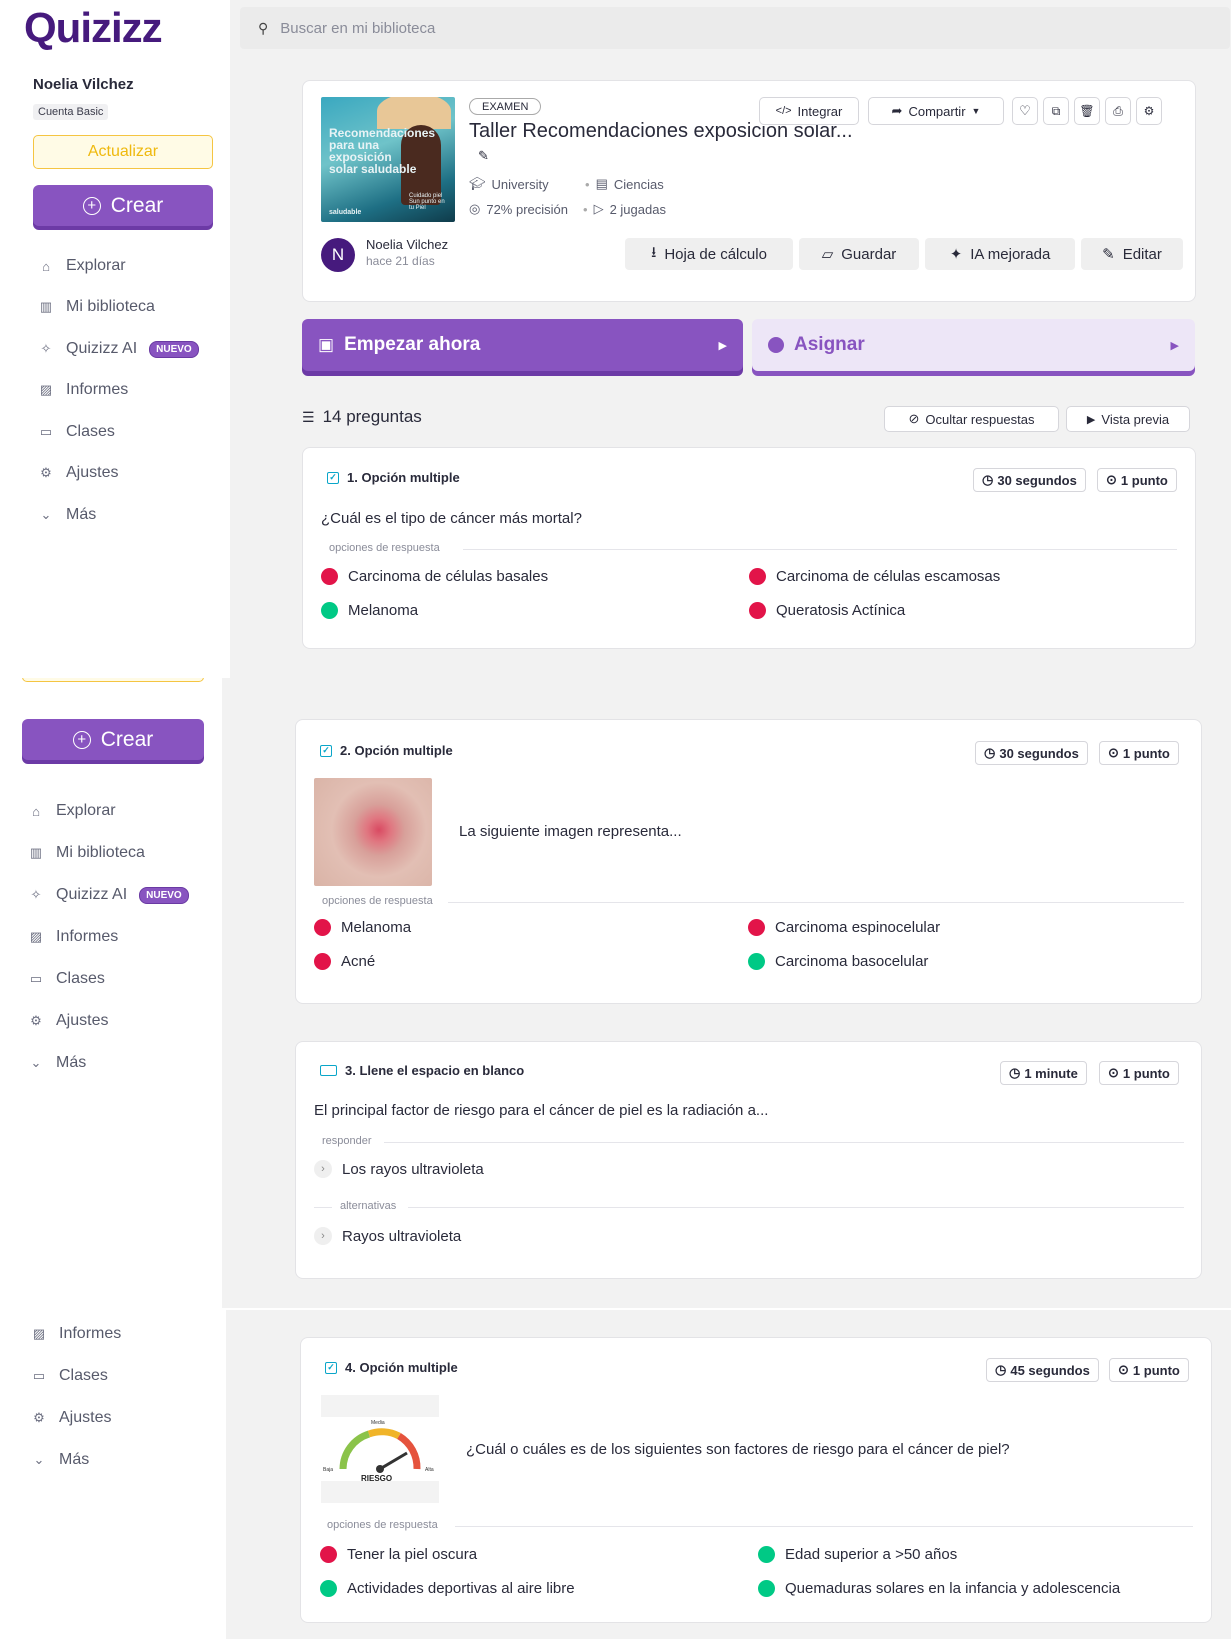 The image size is (1231, 1639). What do you see at coordinates (477, 183) in the screenshot?
I see `graduation-cap-icon: 🎓︎` at bounding box center [477, 183].